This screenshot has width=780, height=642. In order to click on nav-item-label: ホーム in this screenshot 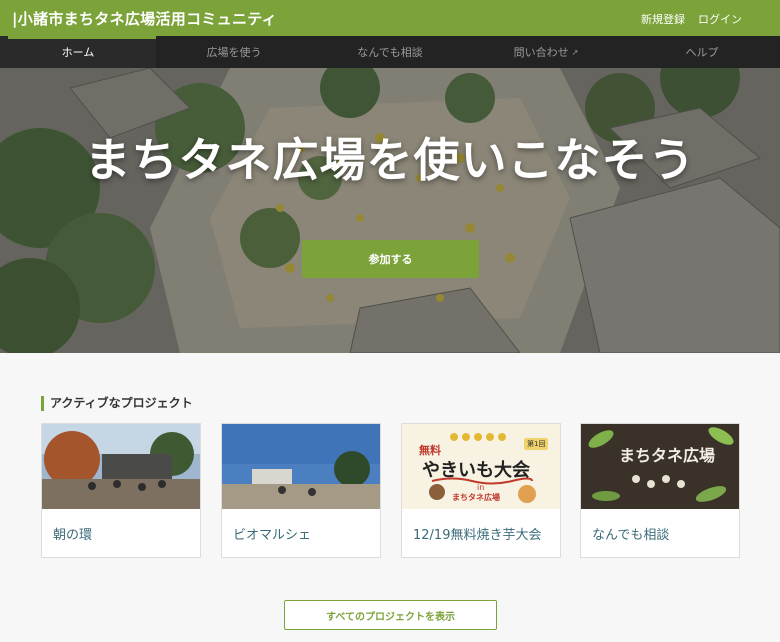, I will do `click(78, 52)`.